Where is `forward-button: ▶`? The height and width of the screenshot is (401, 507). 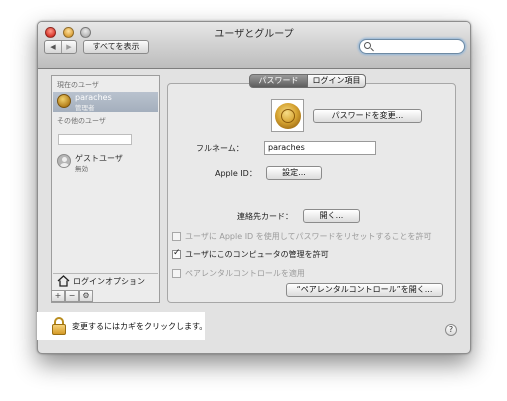 forward-button: ▶ is located at coordinates (69, 47).